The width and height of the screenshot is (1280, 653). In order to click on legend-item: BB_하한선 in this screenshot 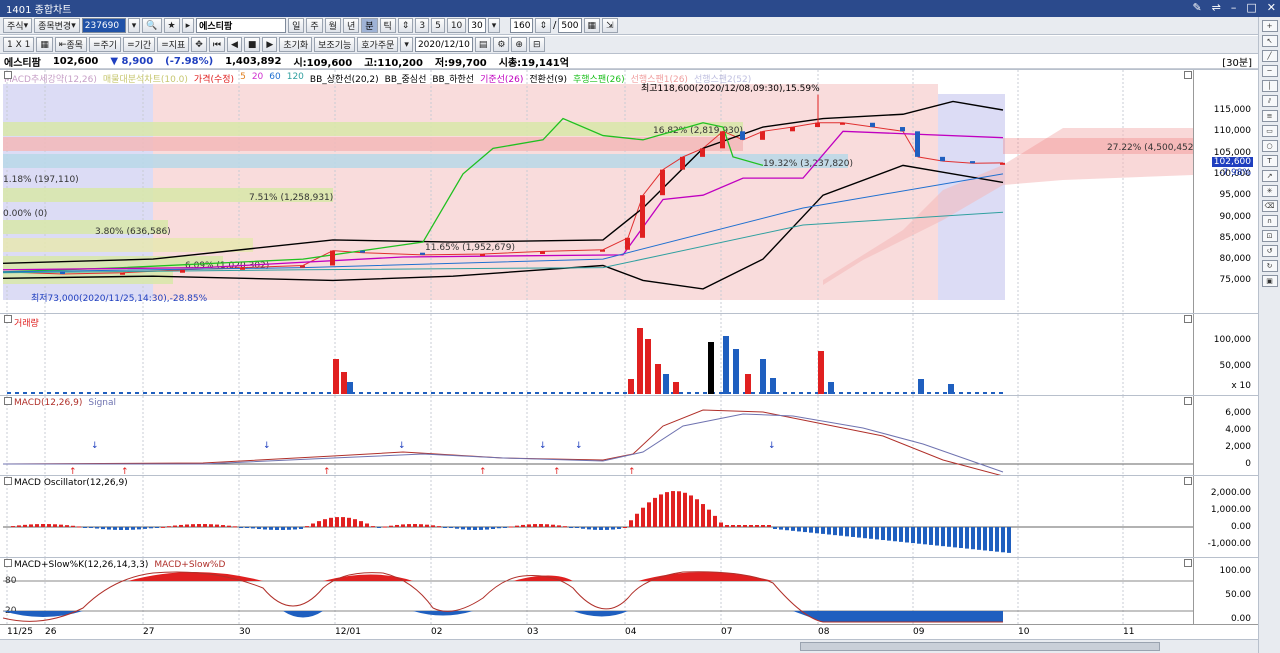, I will do `click(453, 78)`.